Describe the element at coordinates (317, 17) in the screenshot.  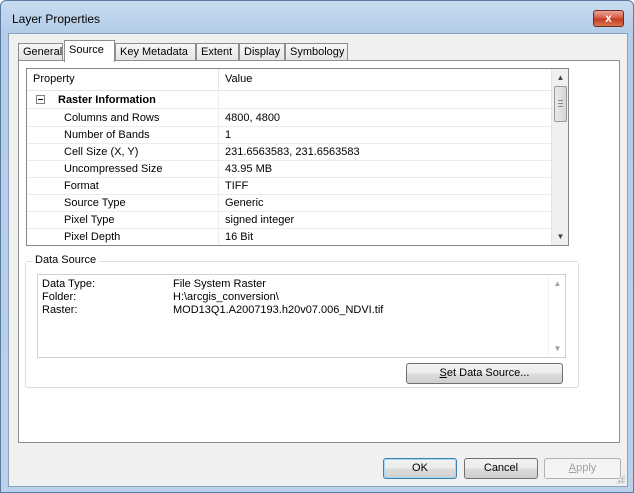
I see `title-bar: Layer Properties x` at that location.